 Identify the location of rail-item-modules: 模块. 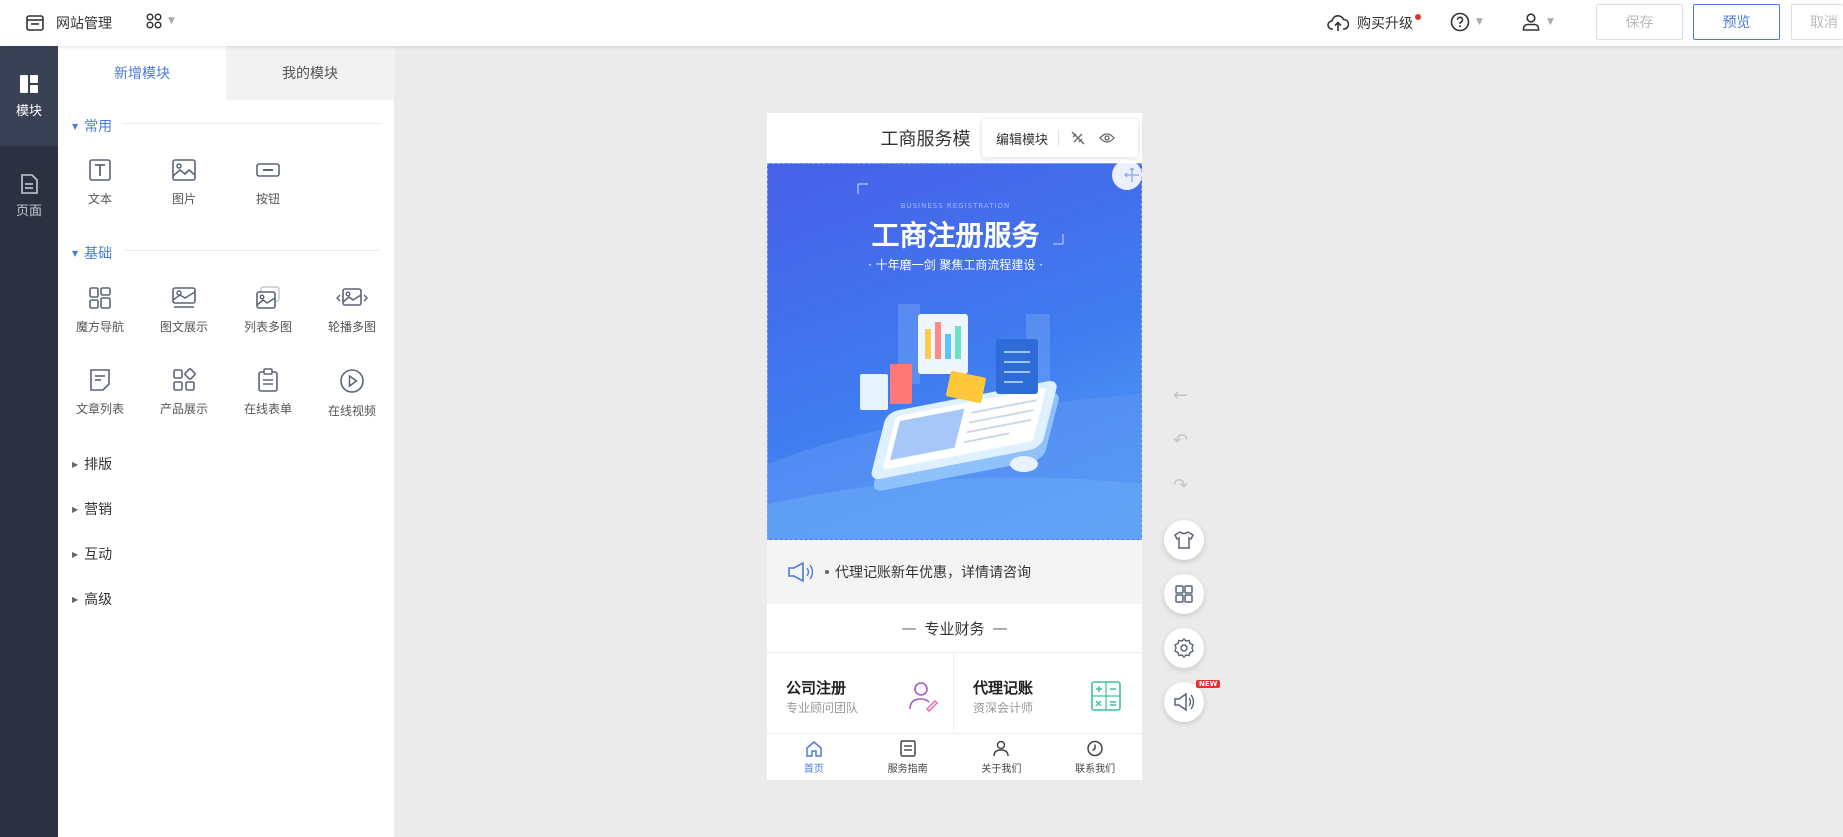
(29, 96).